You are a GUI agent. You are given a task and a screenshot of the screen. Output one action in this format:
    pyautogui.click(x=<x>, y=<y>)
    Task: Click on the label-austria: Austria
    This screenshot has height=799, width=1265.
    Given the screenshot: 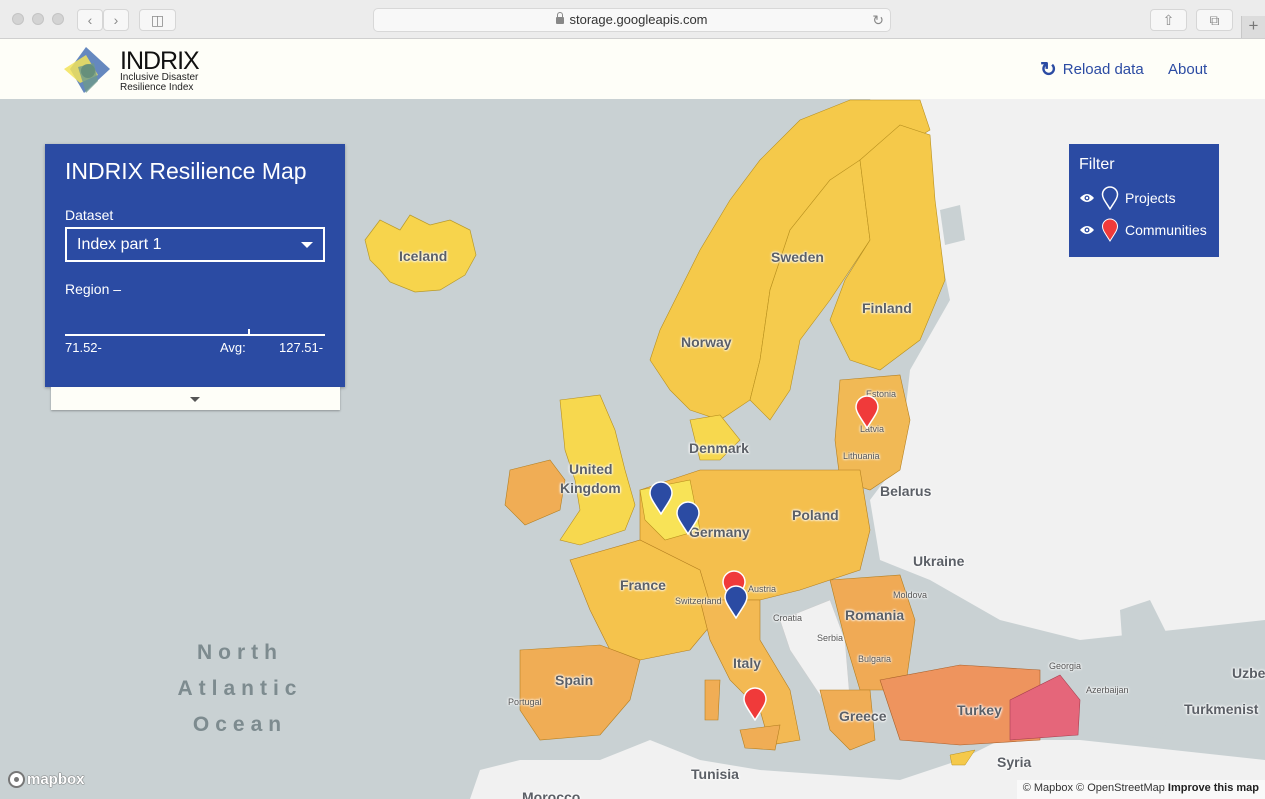 What is the action you would take?
    pyautogui.click(x=762, y=589)
    